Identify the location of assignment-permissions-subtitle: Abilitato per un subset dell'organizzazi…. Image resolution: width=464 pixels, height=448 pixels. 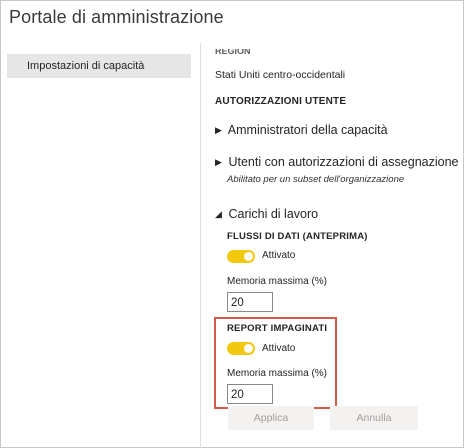
(316, 179).